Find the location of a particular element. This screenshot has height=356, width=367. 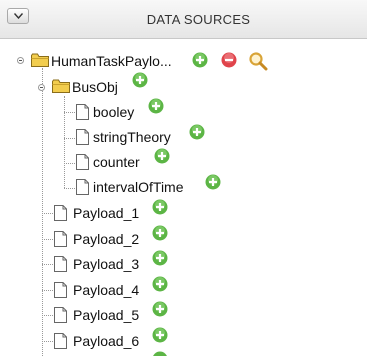

chevron-down-icon is located at coordinates (18, 16).